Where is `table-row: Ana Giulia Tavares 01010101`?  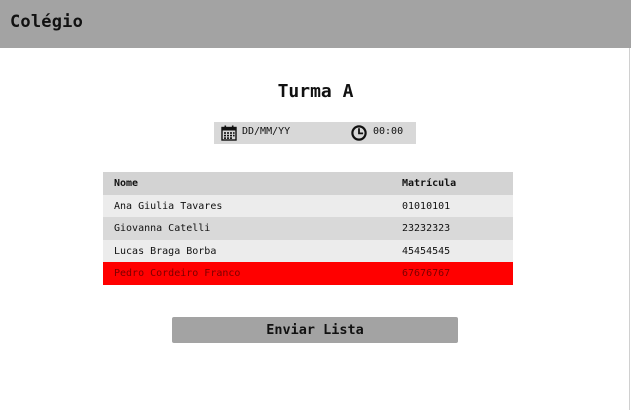
table-row: Ana Giulia Tavares 01010101 is located at coordinates (308, 205).